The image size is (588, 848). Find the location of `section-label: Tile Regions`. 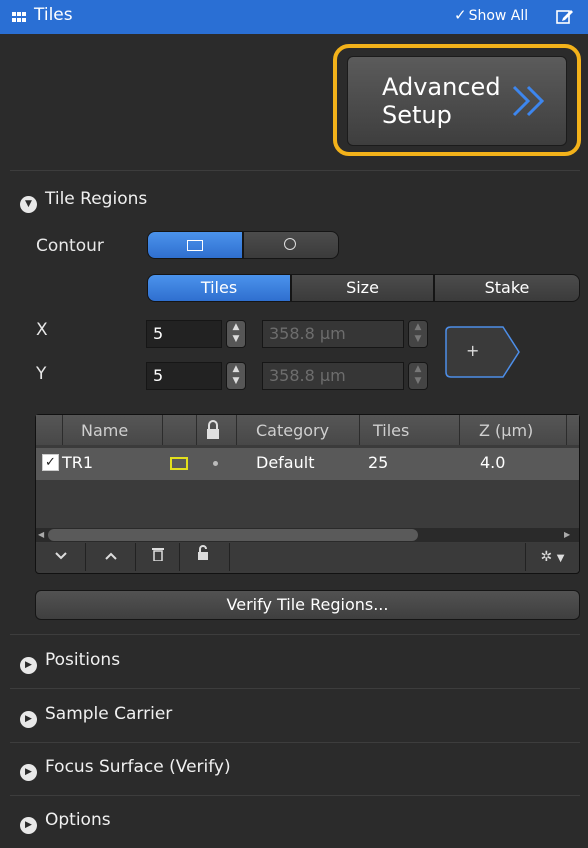

section-label: Tile Regions is located at coordinates (96, 199).